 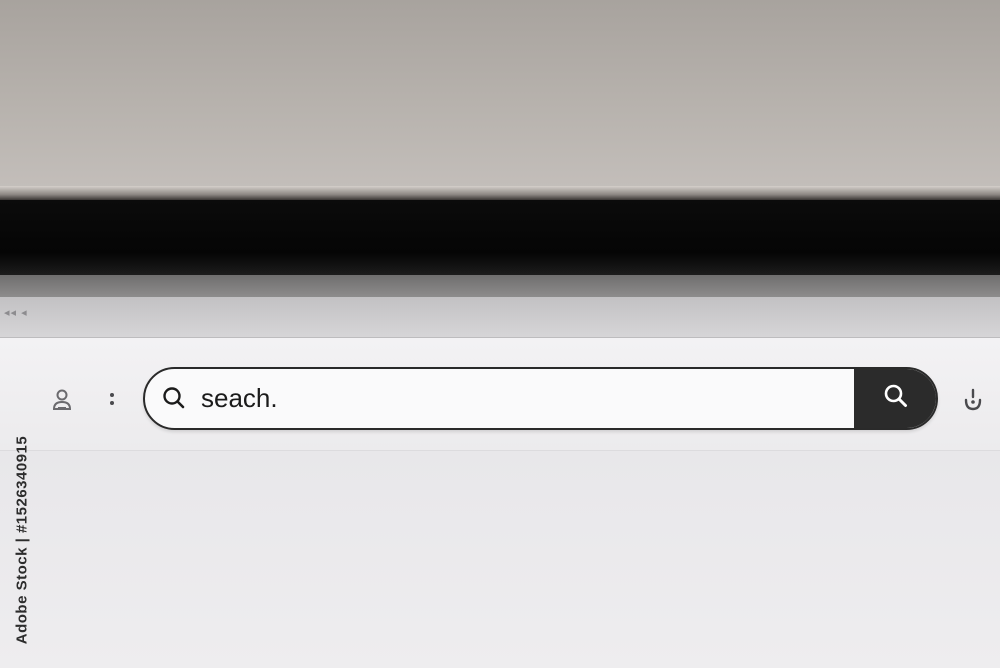 I want to click on monitor-top-edge, so click(x=500, y=193).